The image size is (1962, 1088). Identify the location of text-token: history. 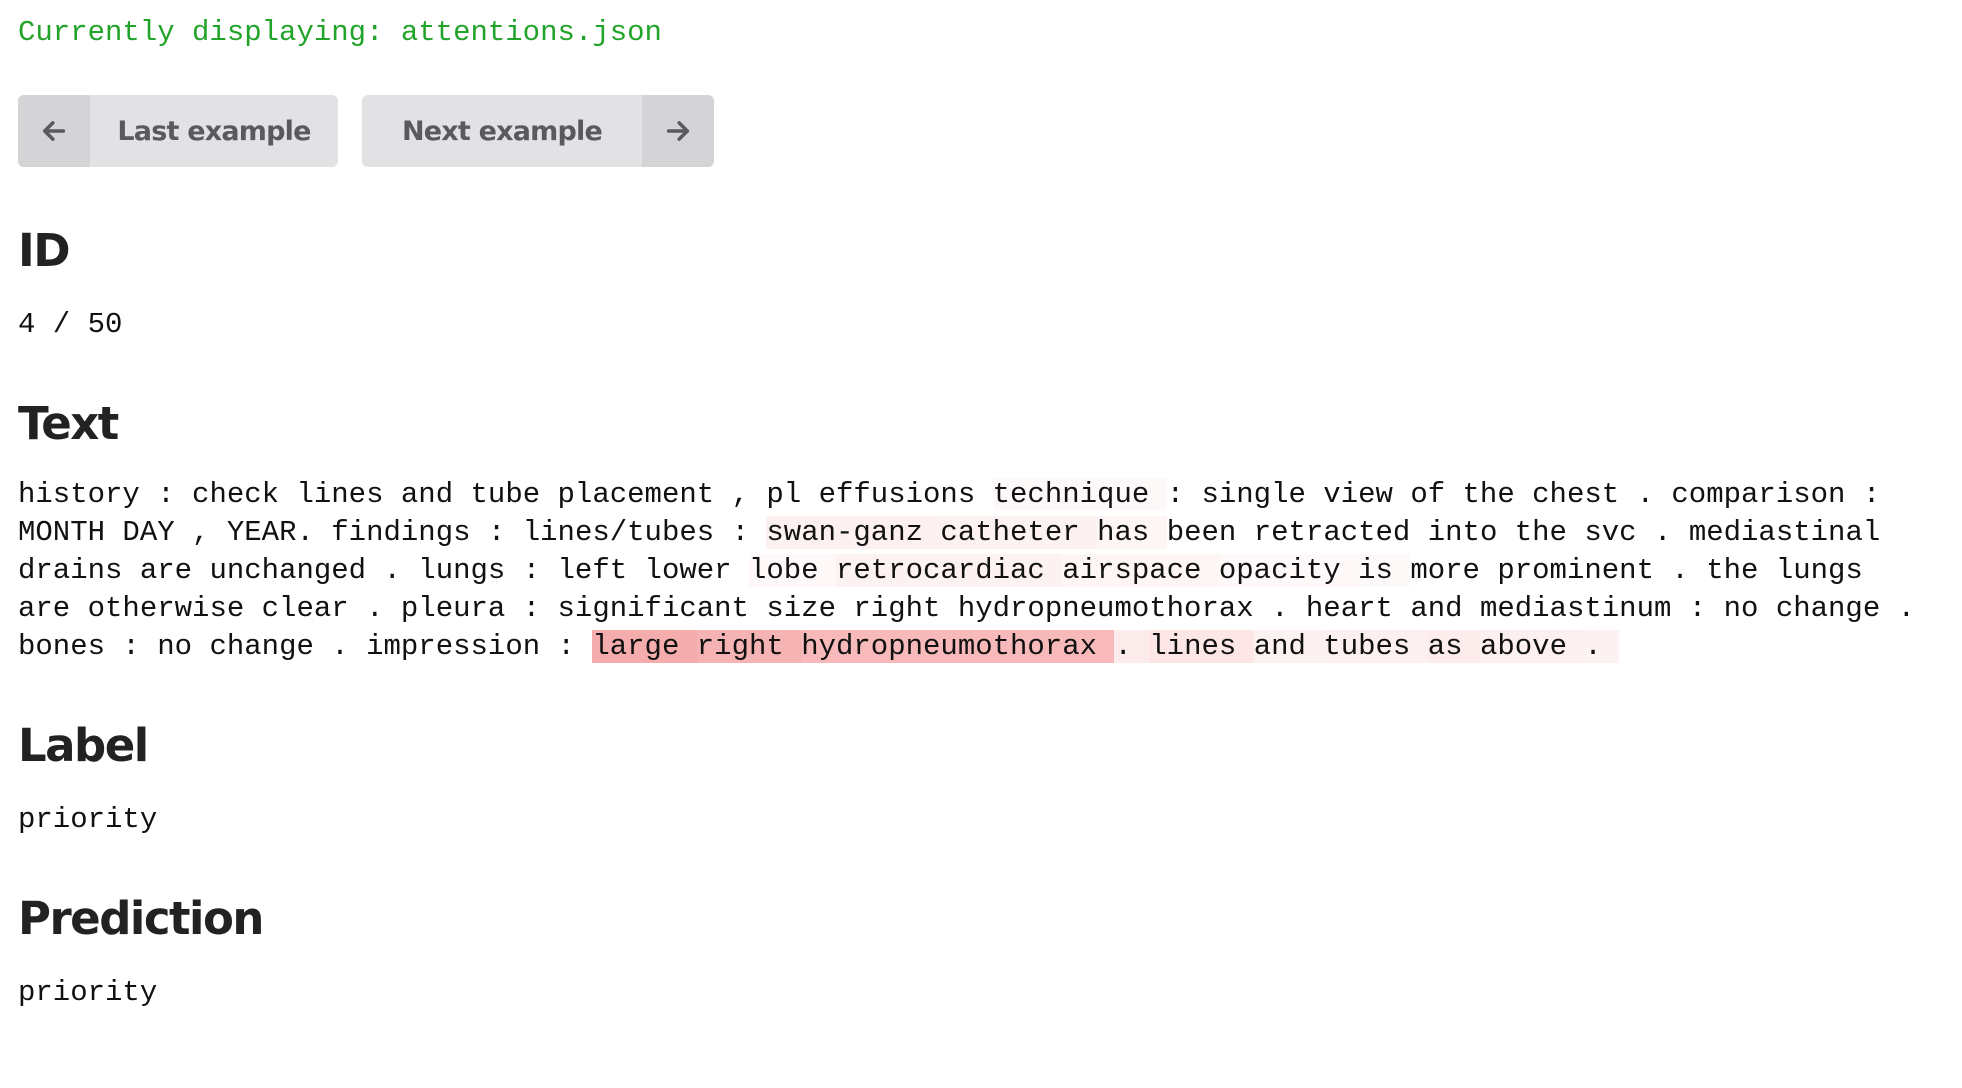
(88, 494).